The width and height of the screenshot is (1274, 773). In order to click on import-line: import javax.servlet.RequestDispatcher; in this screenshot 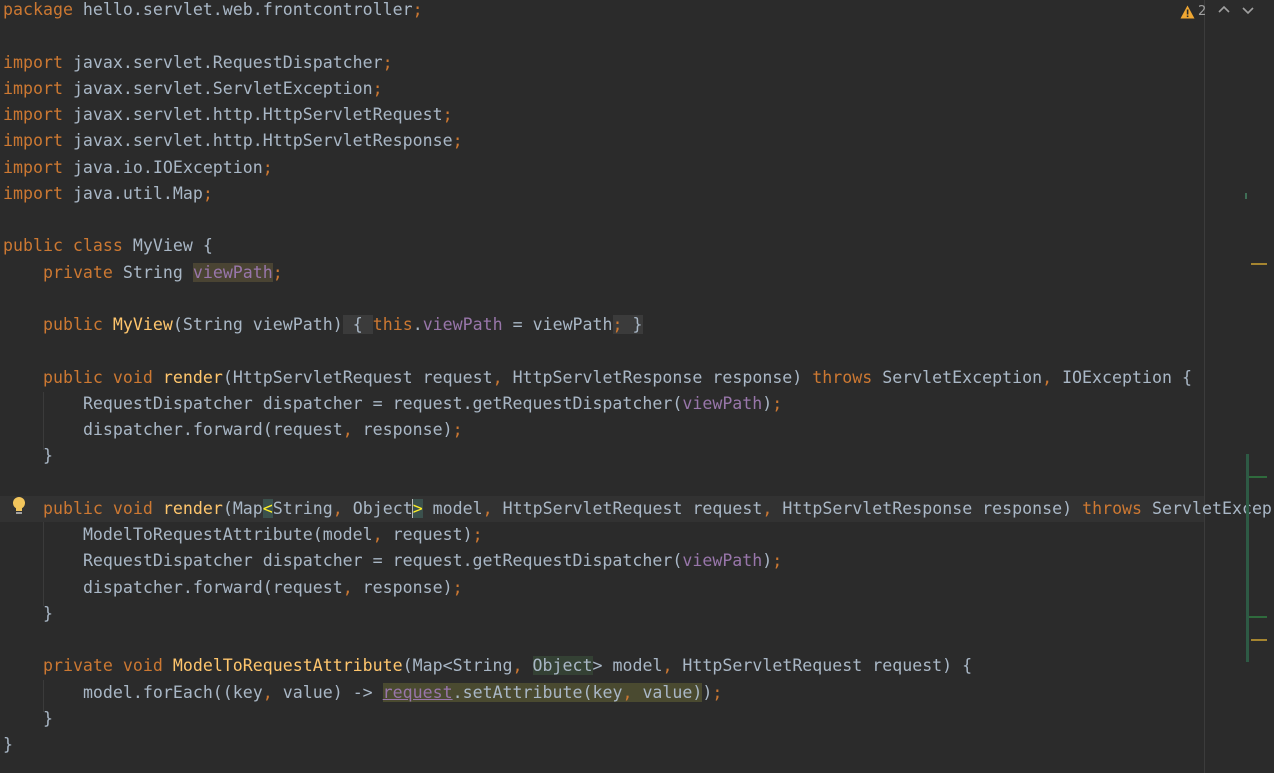, I will do `click(198, 63)`.